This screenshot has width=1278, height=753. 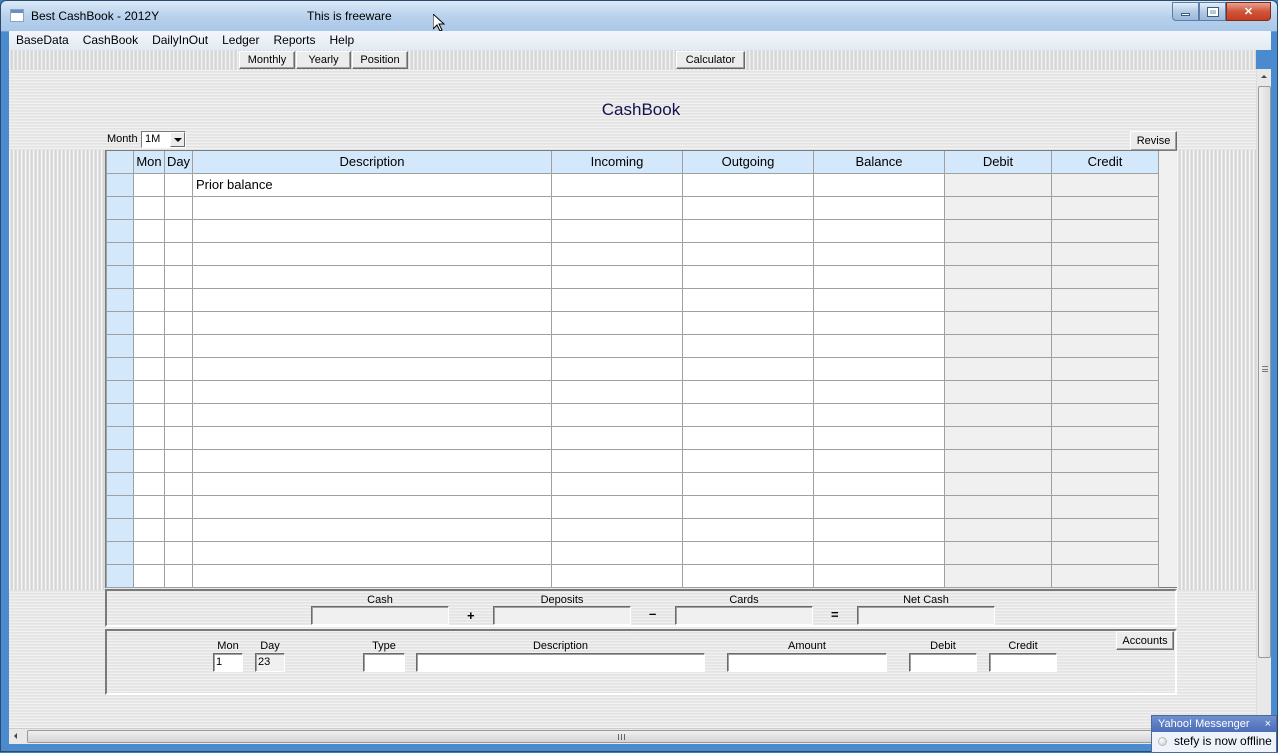 I want to click on menu-basedata: BaseData, so click(x=42, y=40).